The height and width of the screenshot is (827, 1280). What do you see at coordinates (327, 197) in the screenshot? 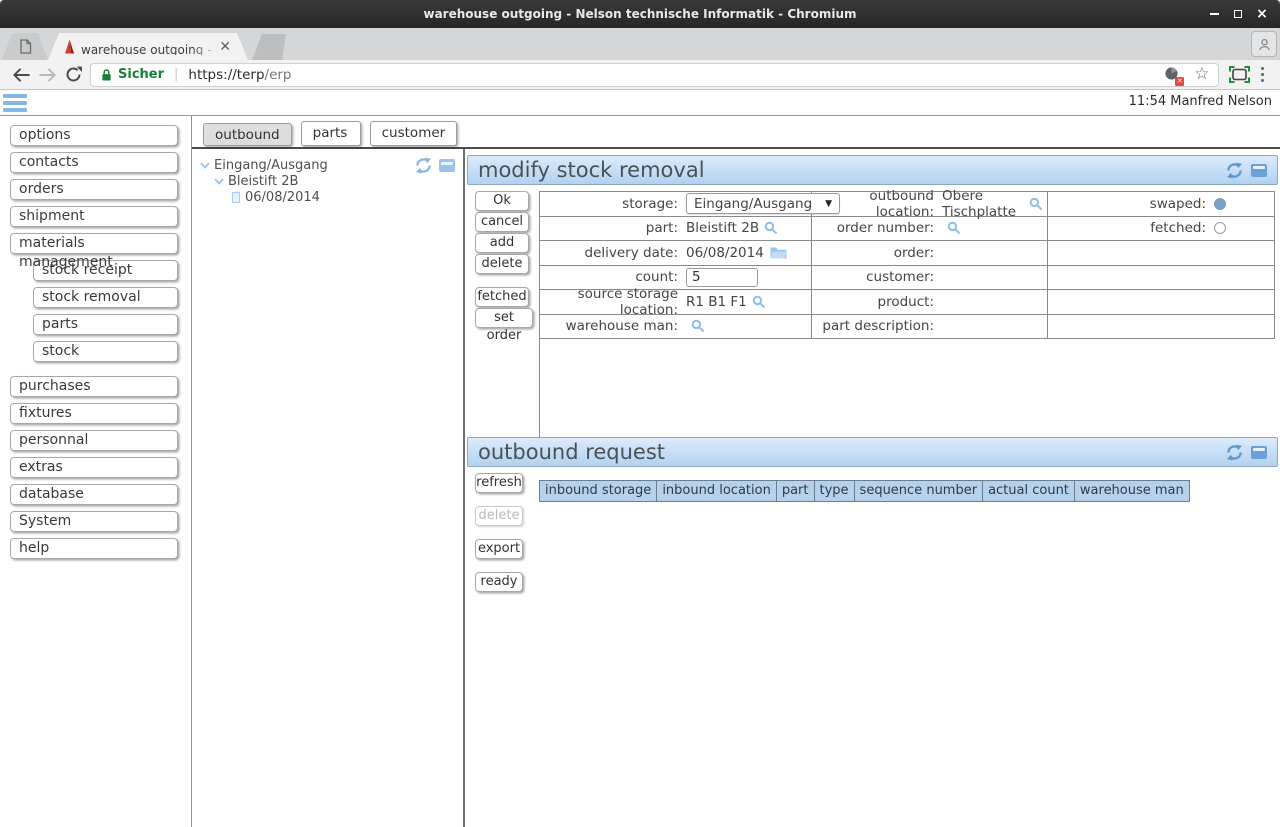
I see `tree-node-date: 06/08/2014` at bounding box center [327, 197].